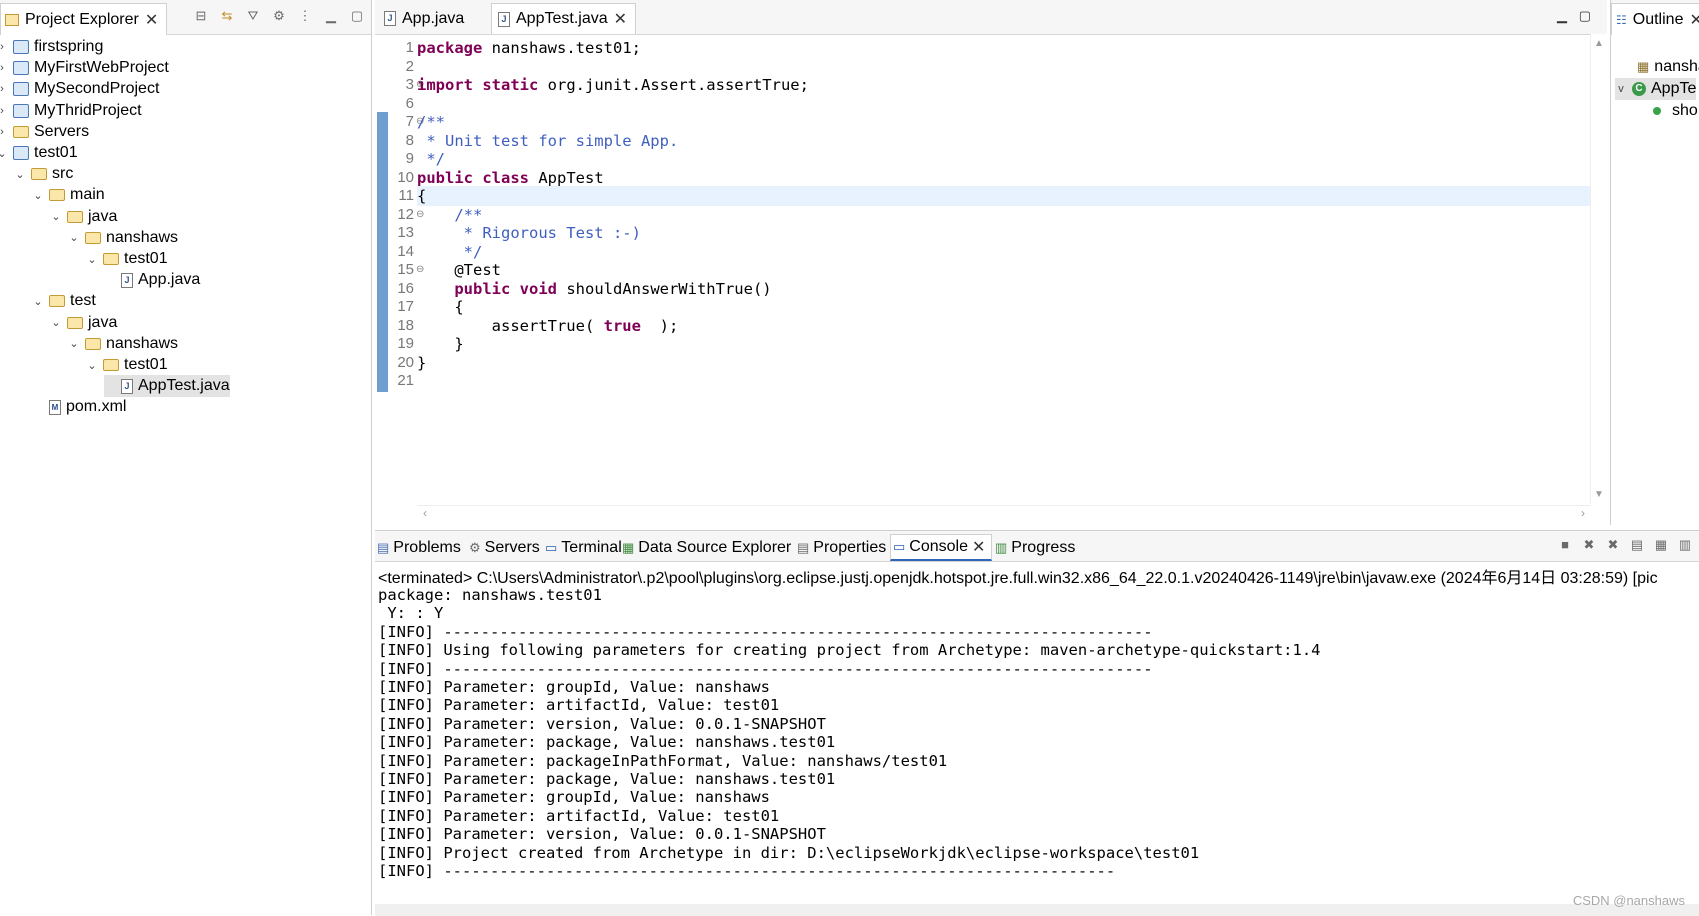  I want to click on code-line: }, so click(440, 344).